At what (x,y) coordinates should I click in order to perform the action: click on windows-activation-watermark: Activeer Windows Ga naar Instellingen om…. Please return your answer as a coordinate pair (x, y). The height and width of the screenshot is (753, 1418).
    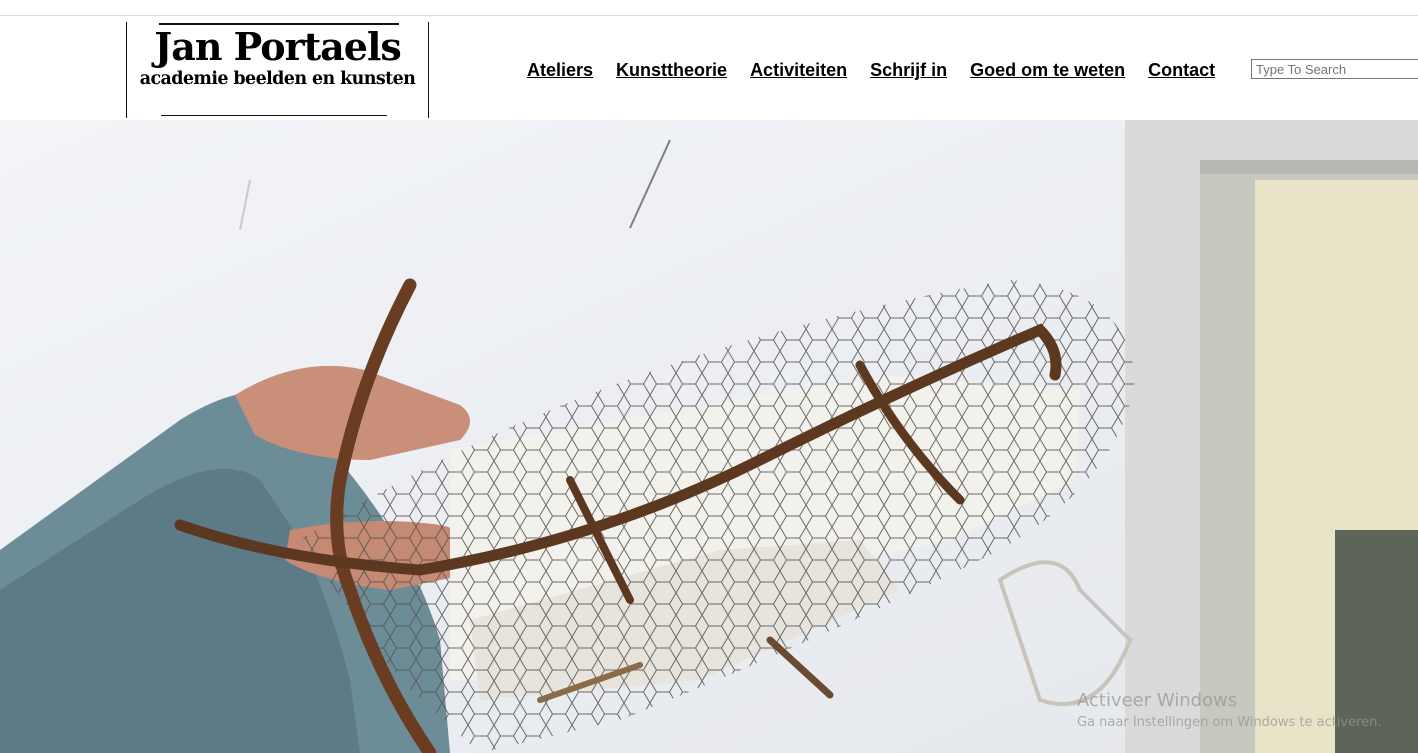
    Looking at the image, I should click on (1229, 711).